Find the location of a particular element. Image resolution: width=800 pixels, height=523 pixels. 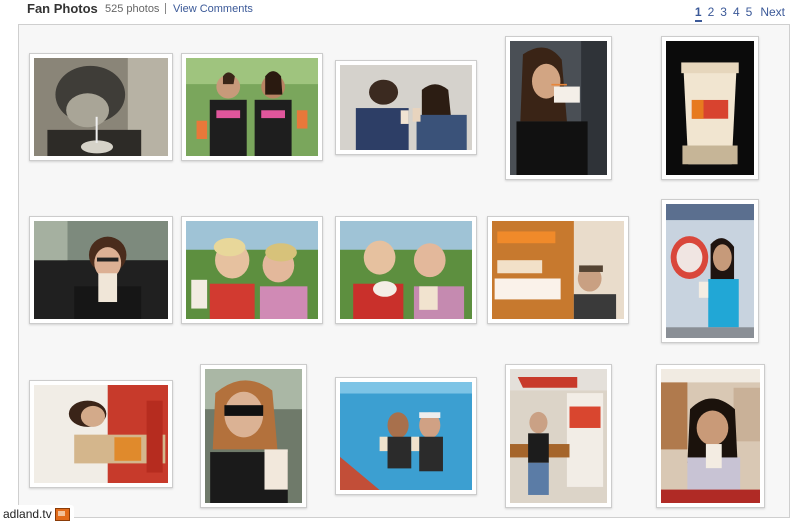

photo-child-shop is located at coordinates (710, 436).